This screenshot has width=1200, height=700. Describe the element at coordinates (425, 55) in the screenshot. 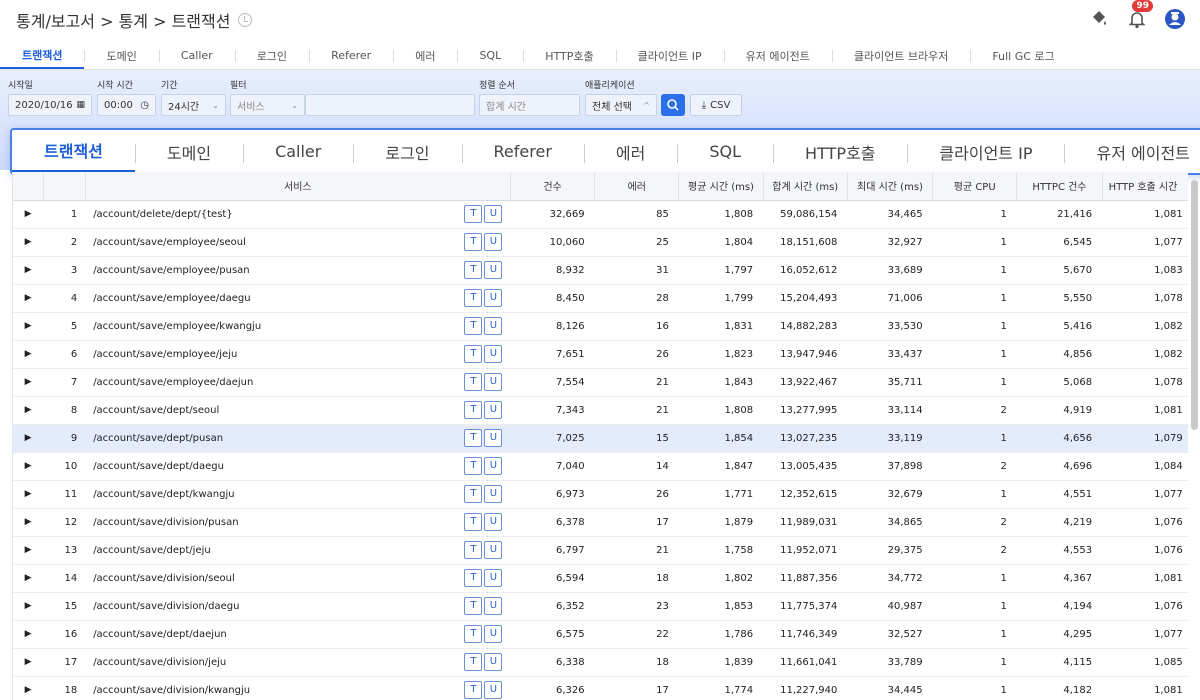

I see `tab-error: 에러` at that location.